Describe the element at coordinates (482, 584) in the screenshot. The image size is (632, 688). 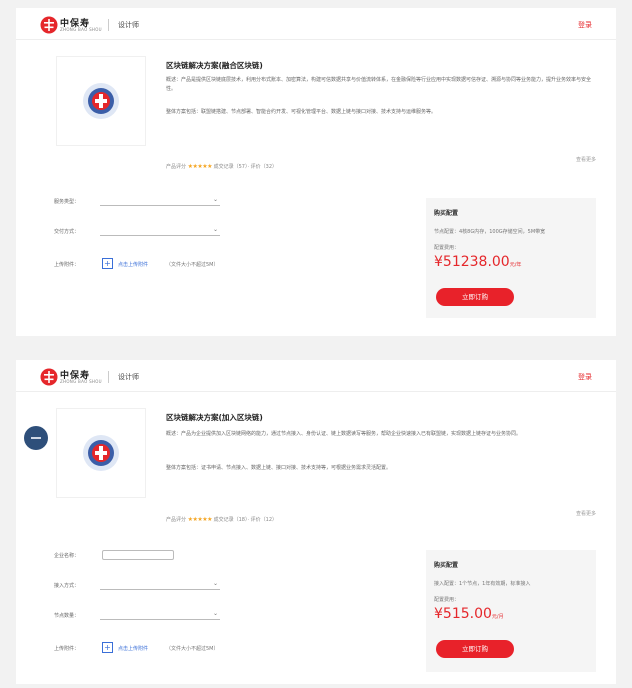
I see `price-box-spec: 接入配置：1个节点，1年有效期，标准接入` at that location.